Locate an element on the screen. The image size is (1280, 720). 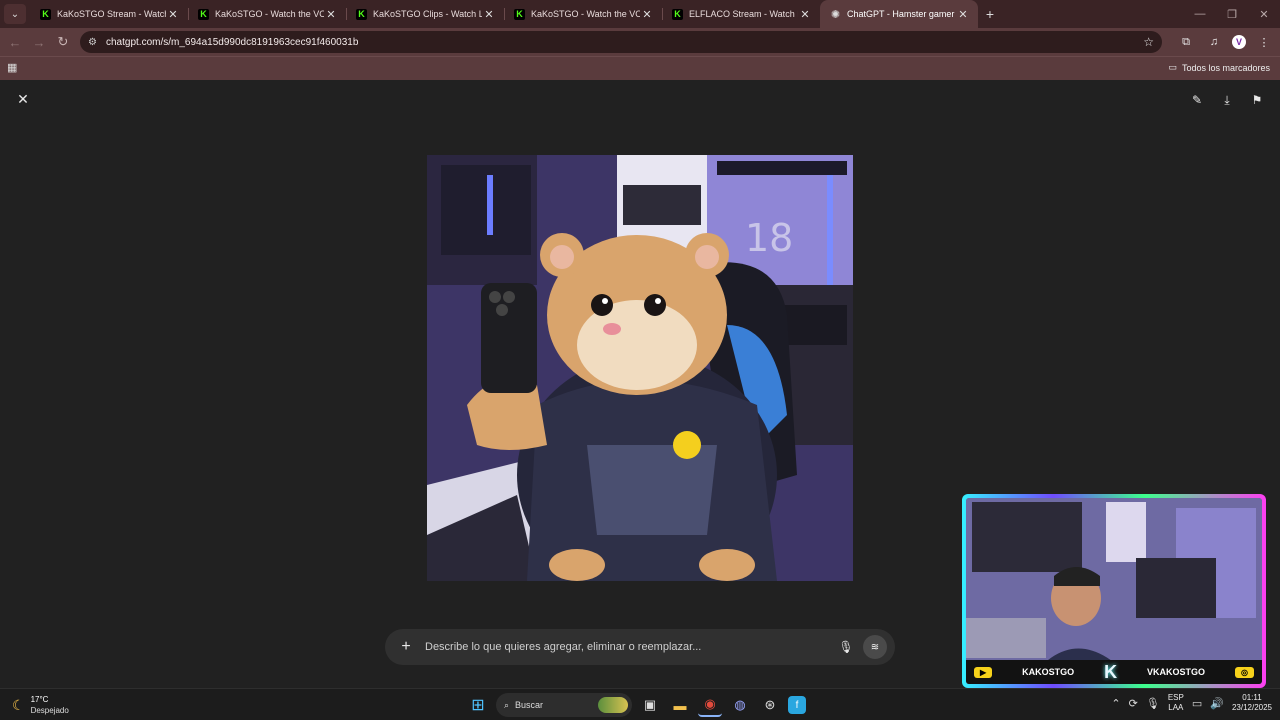
system-tray: ⌃ ⟳ 🎙 ESP LAA ▭ 🔊 01:11 23/12/2025 is located at coordinates (1191, 703).